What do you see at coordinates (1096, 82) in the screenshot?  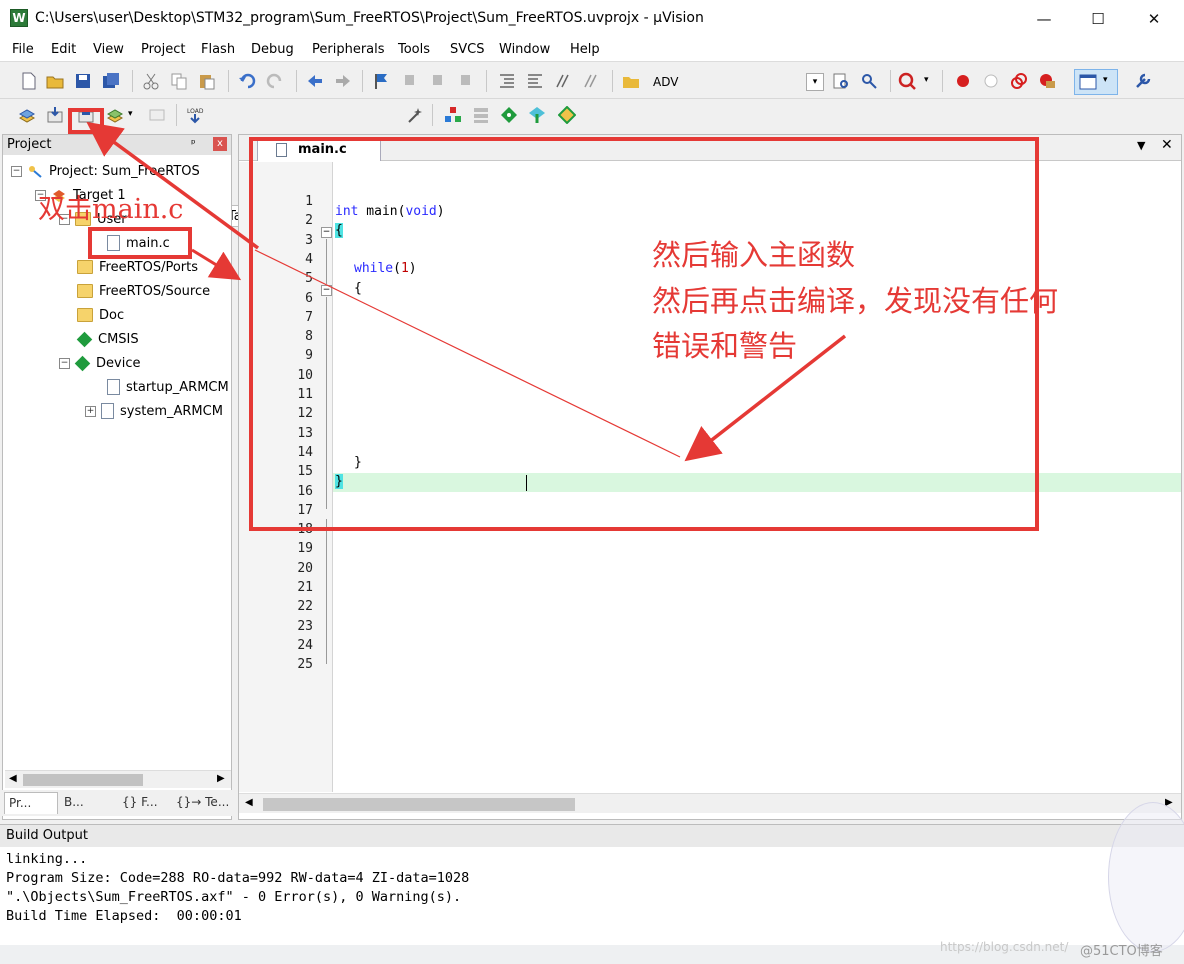 I see `window-layout-button: ▾` at bounding box center [1096, 82].